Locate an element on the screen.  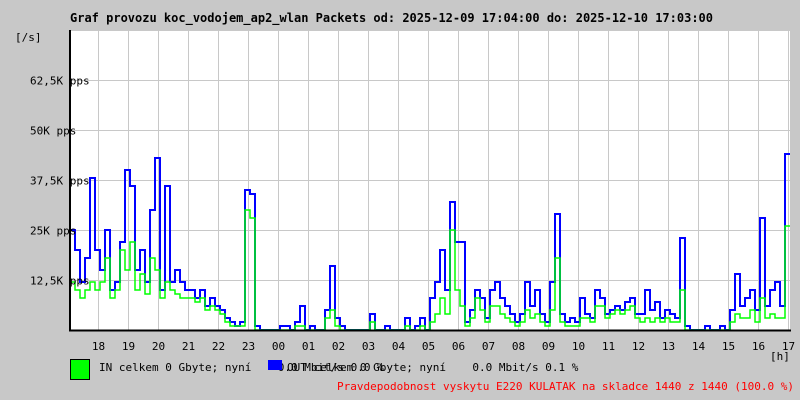
x-tick-label: 22 is located at coordinates (218, 346).